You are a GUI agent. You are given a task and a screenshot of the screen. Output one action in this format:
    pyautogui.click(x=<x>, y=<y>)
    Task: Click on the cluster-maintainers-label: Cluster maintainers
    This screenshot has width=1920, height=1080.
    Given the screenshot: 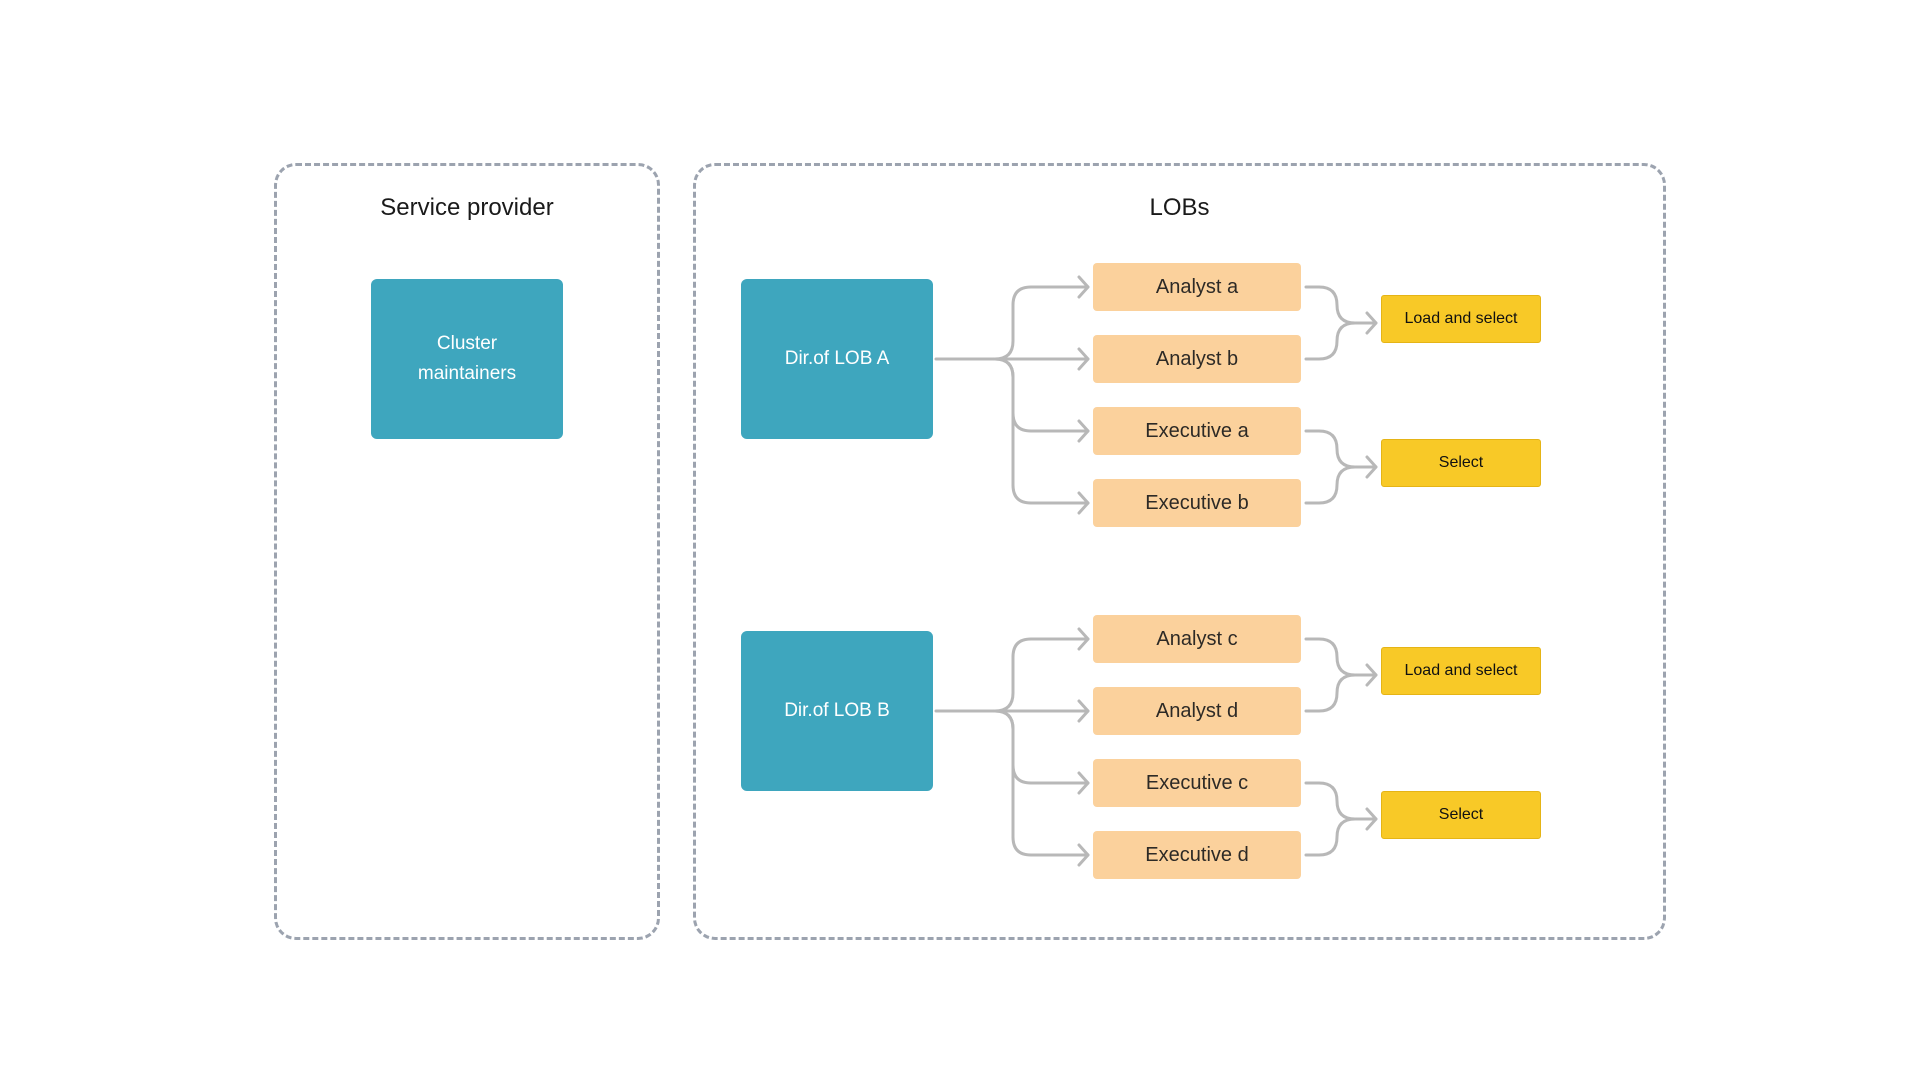 What is the action you would take?
    pyautogui.click(x=467, y=358)
    